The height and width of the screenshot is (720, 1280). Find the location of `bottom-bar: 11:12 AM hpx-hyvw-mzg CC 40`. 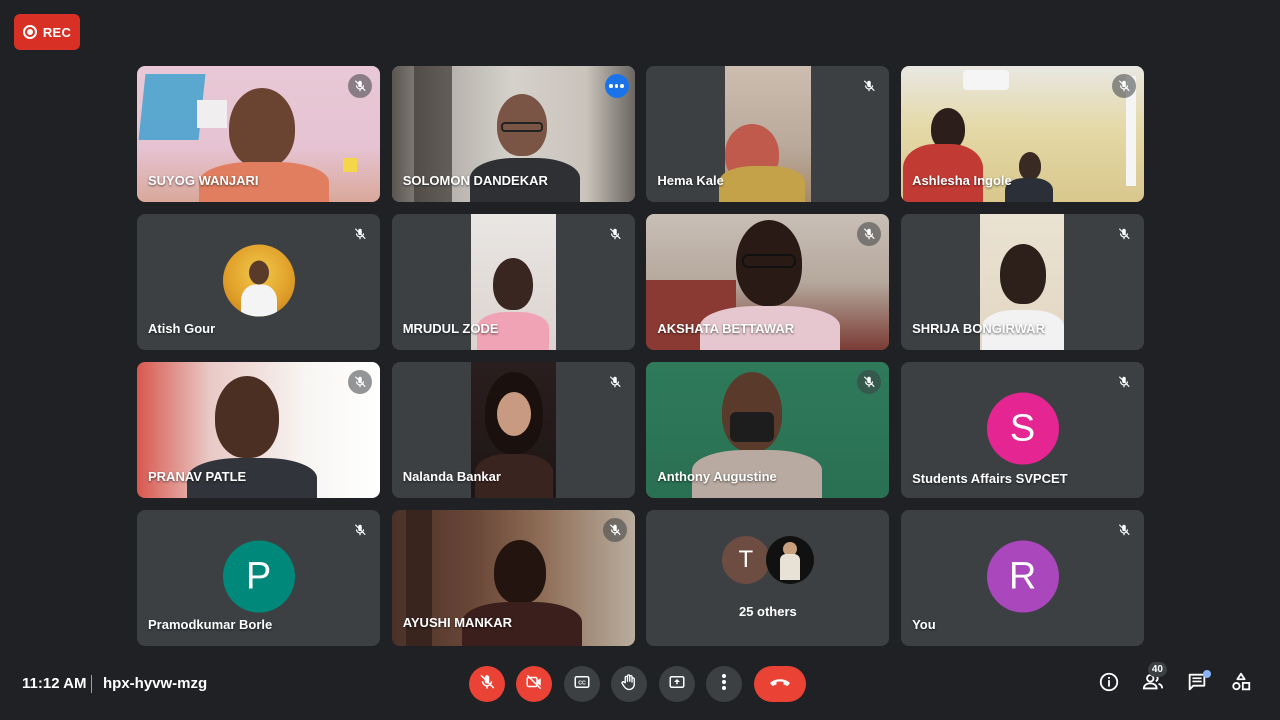

bottom-bar: 11:12 AM hpx-hyvw-mzg CC 40 is located at coordinates (640, 684).